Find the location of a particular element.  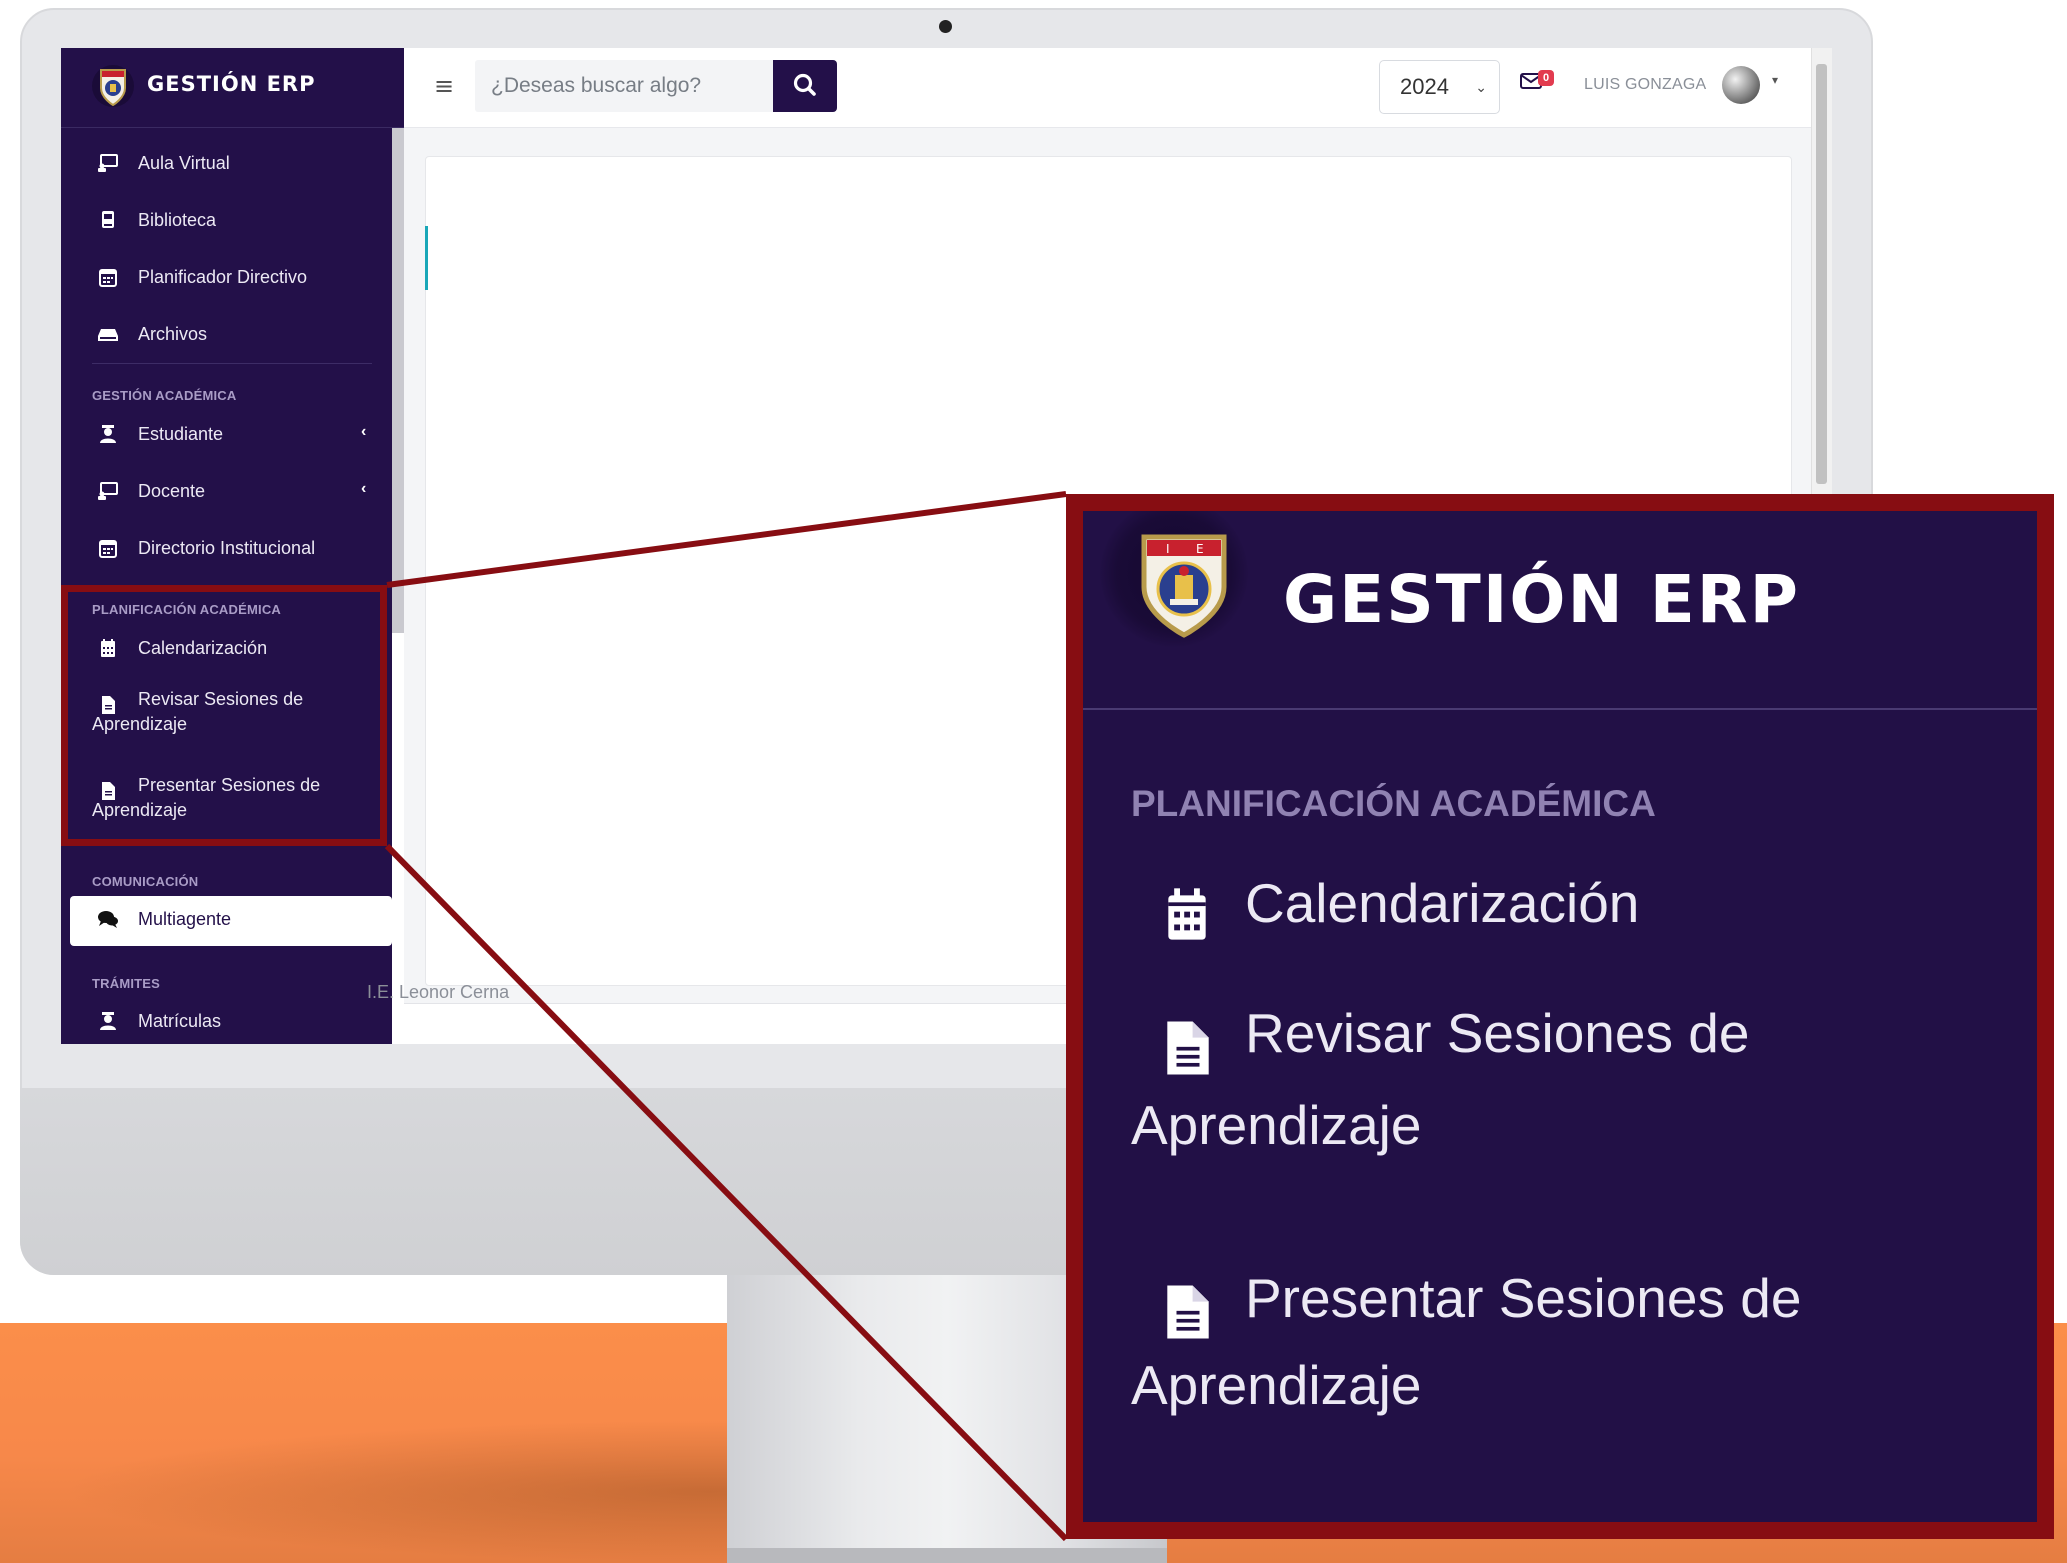

zoom-item-revisar-line2: Aprendizaje is located at coordinates (1276, 1125).